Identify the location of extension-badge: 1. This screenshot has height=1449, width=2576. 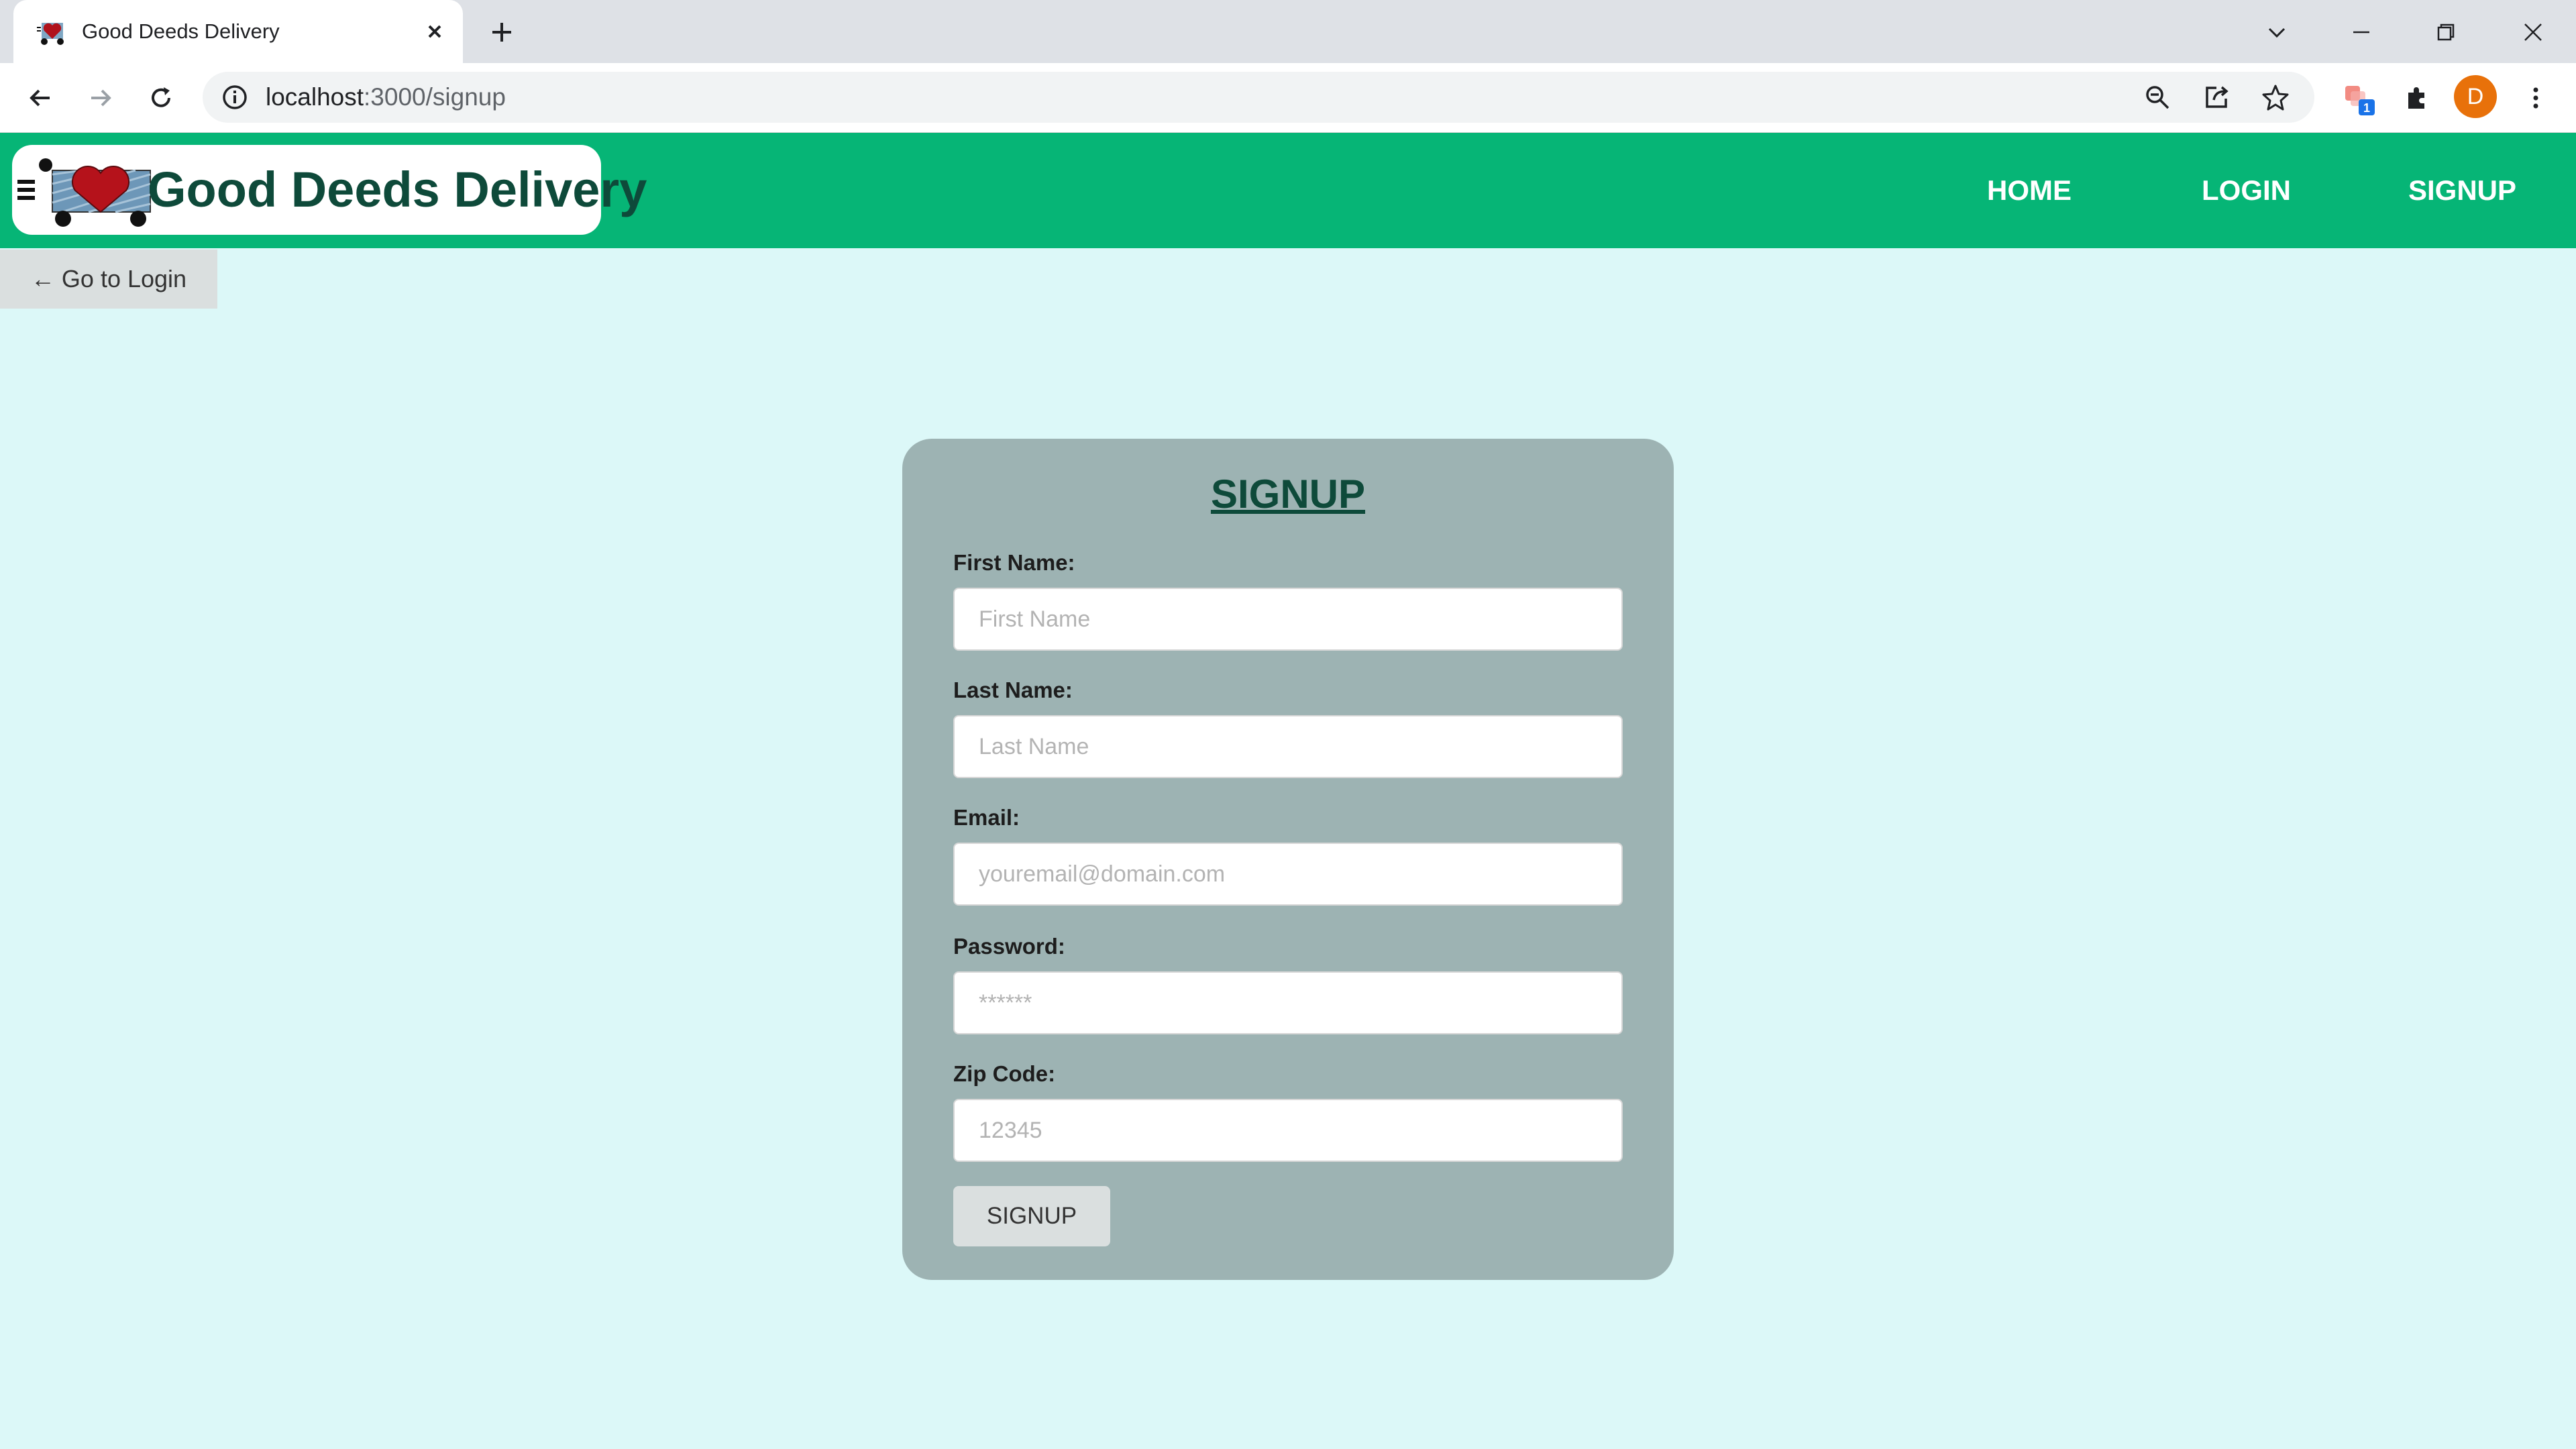
(2366, 108).